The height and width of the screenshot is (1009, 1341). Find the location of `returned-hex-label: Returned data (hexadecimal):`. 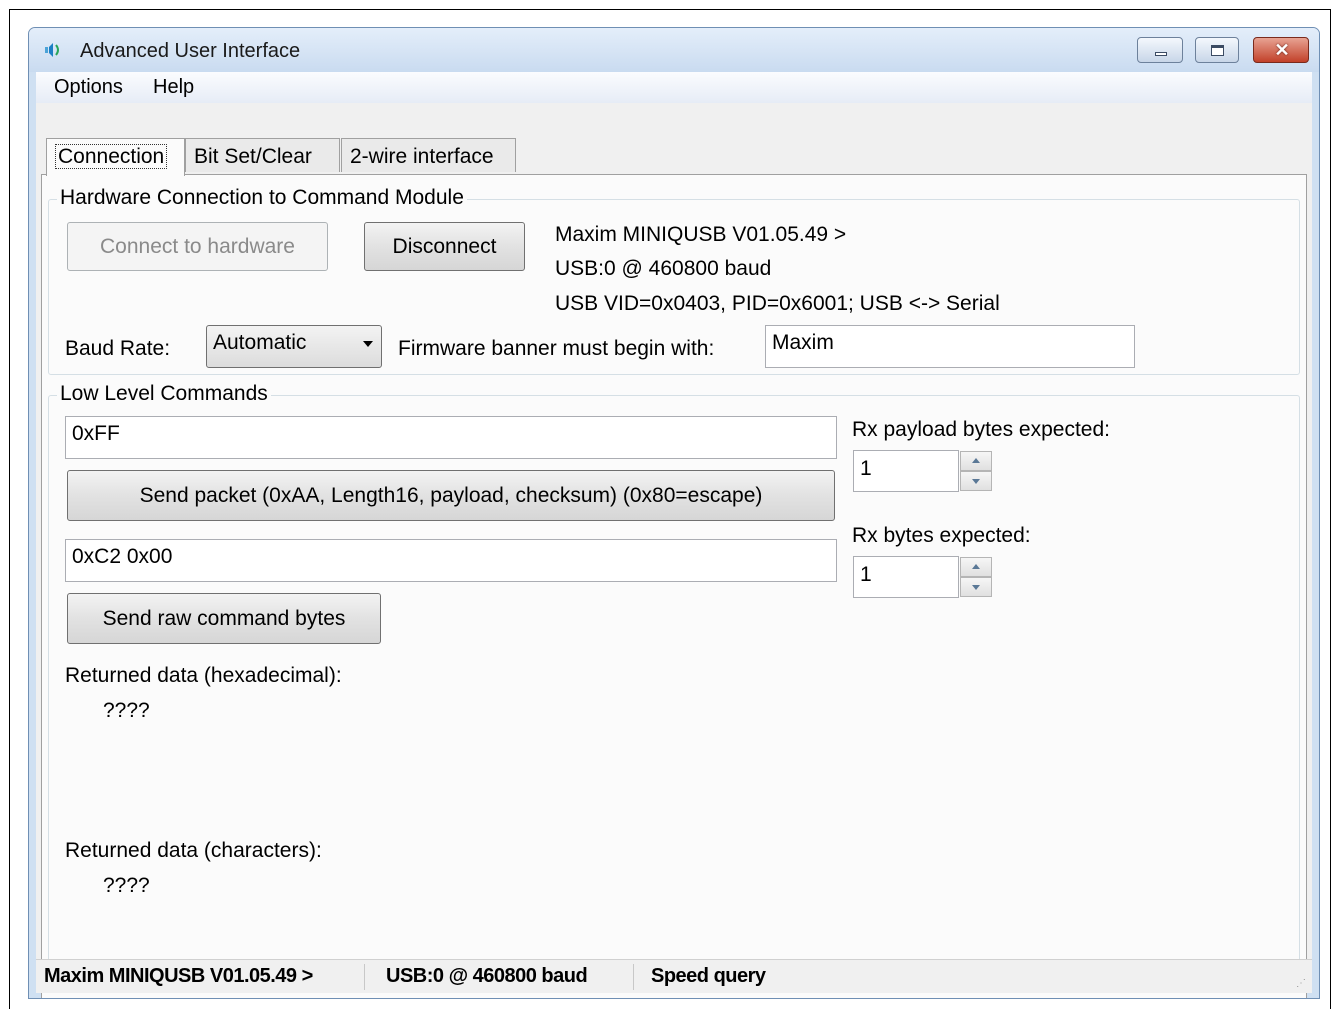

returned-hex-label: Returned data (hexadecimal): is located at coordinates (203, 675).